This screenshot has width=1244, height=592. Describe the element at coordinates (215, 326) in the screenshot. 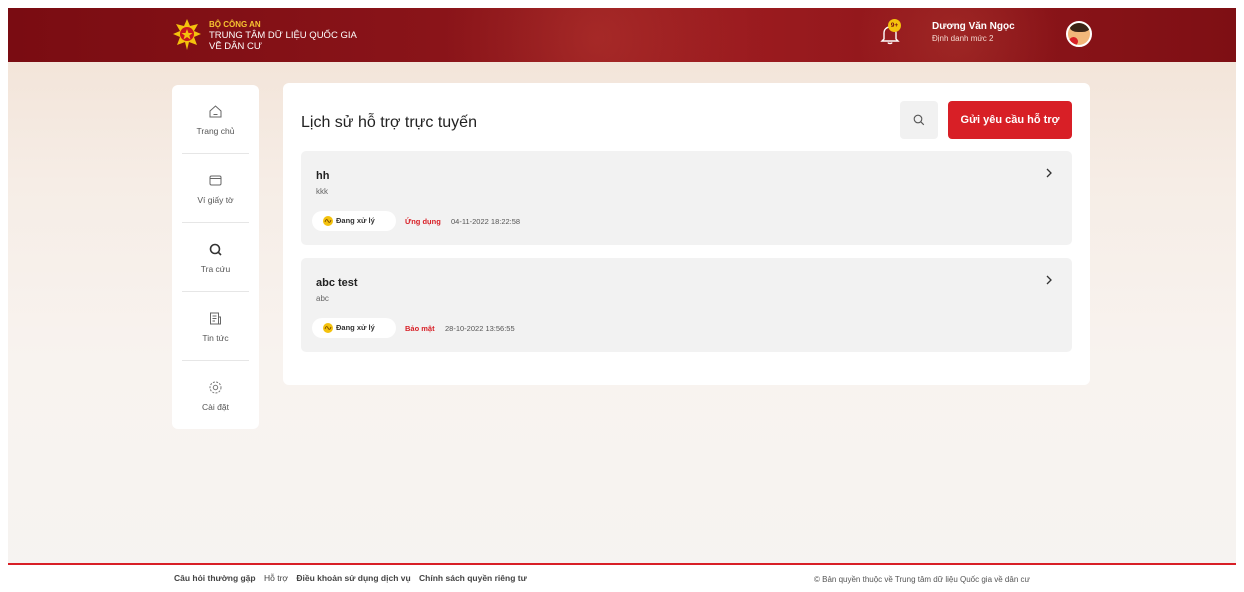

I see `sidebar-item-news: Tin tức` at that location.